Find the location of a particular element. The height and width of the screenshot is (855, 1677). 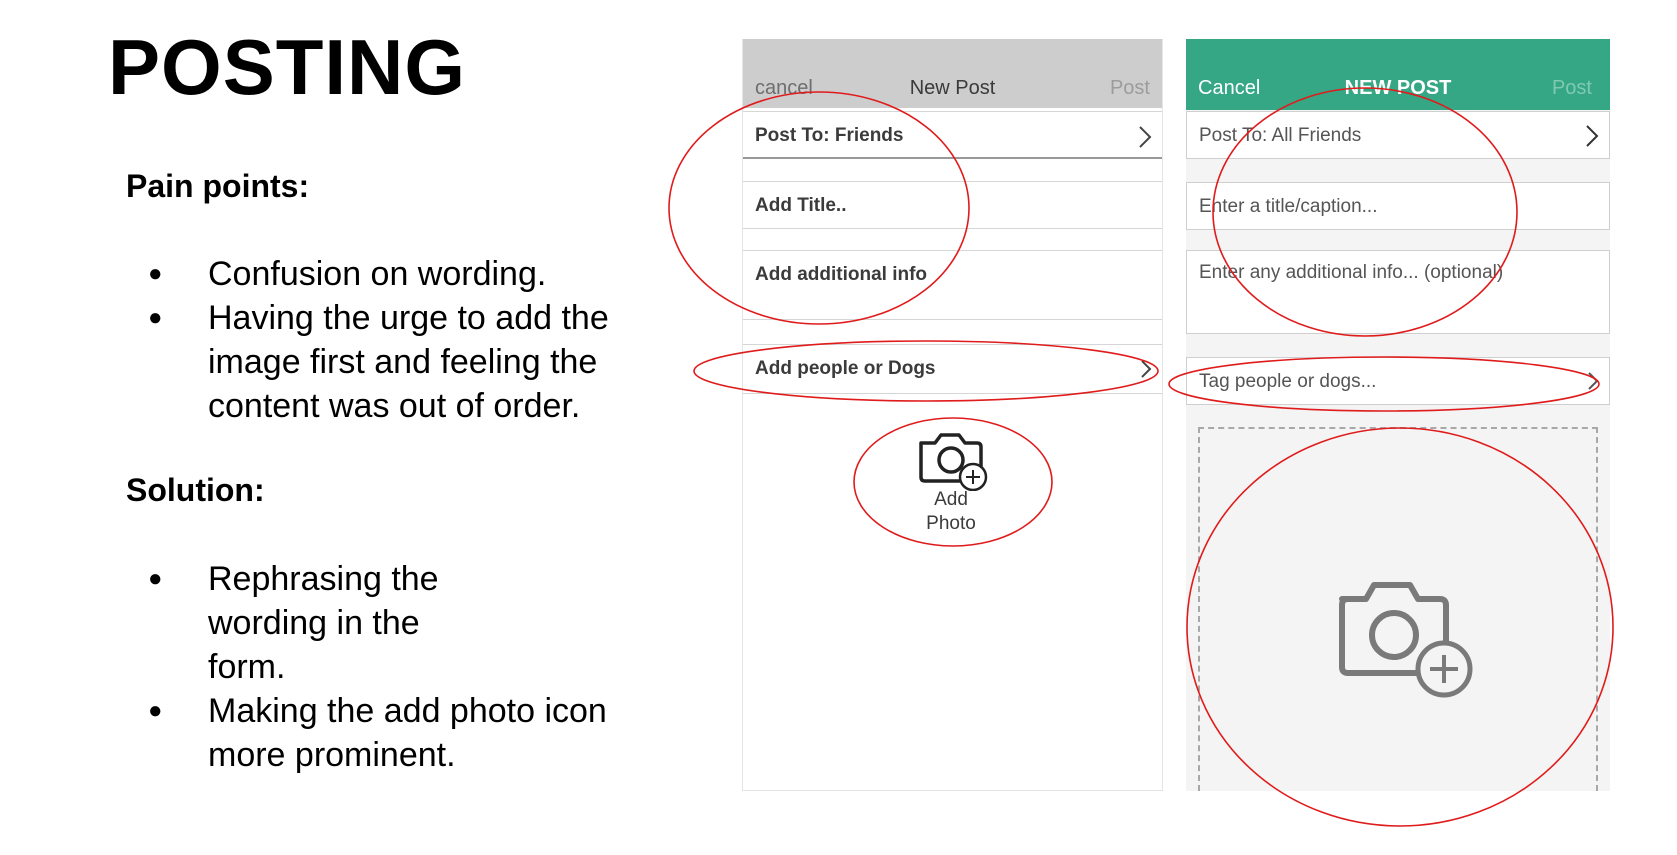

old-tag-row: Add people or Dogs is located at coordinates (952, 369).